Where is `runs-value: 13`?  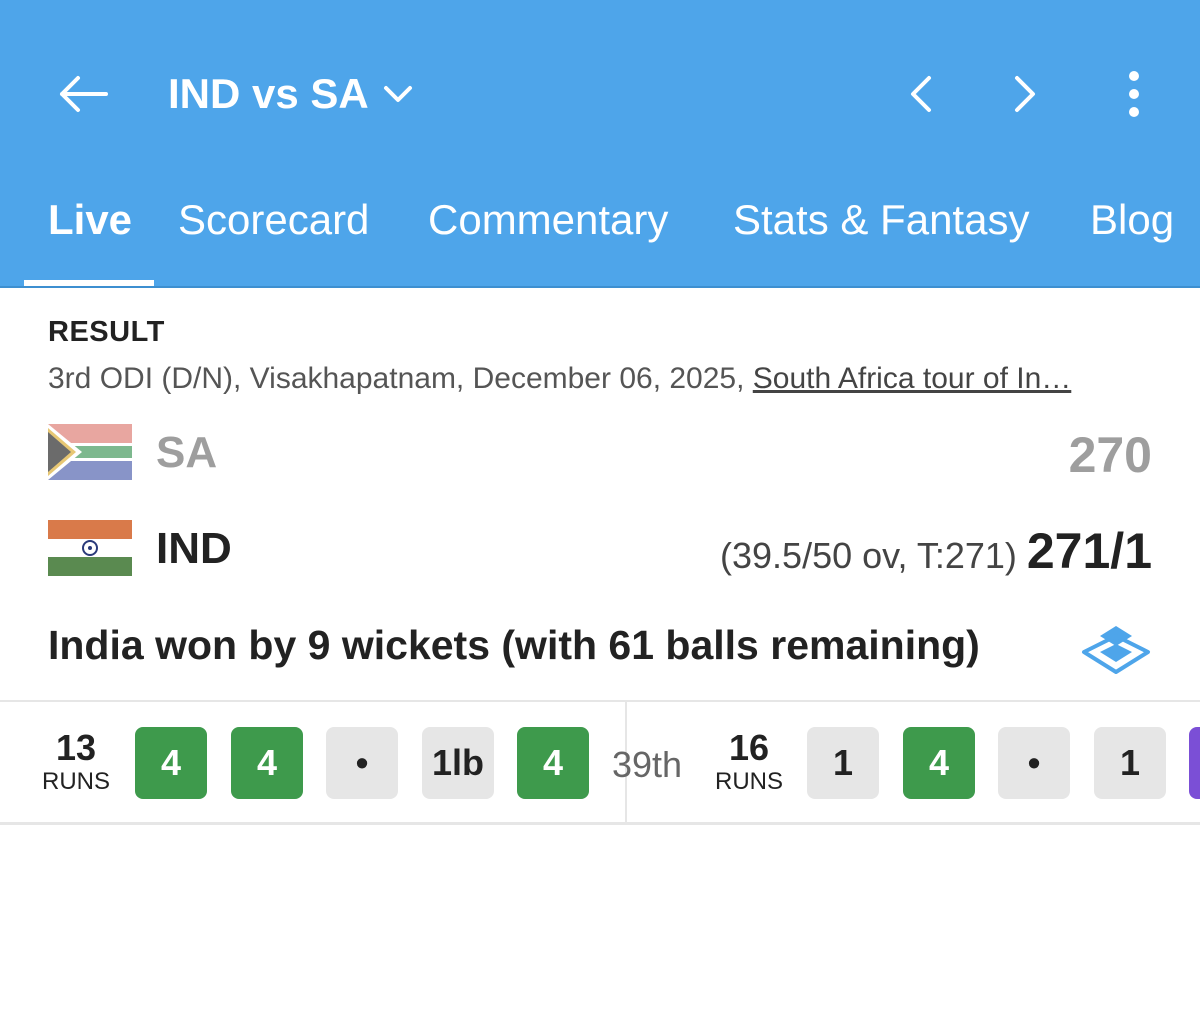 runs-value: 13 is located at coordinates (76, 747).